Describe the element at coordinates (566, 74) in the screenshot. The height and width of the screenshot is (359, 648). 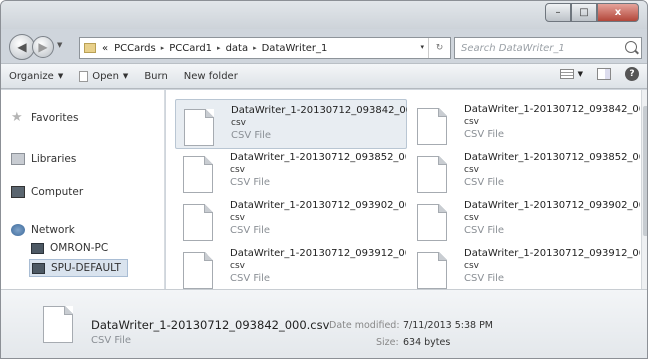
I see `views-icon` at that location.